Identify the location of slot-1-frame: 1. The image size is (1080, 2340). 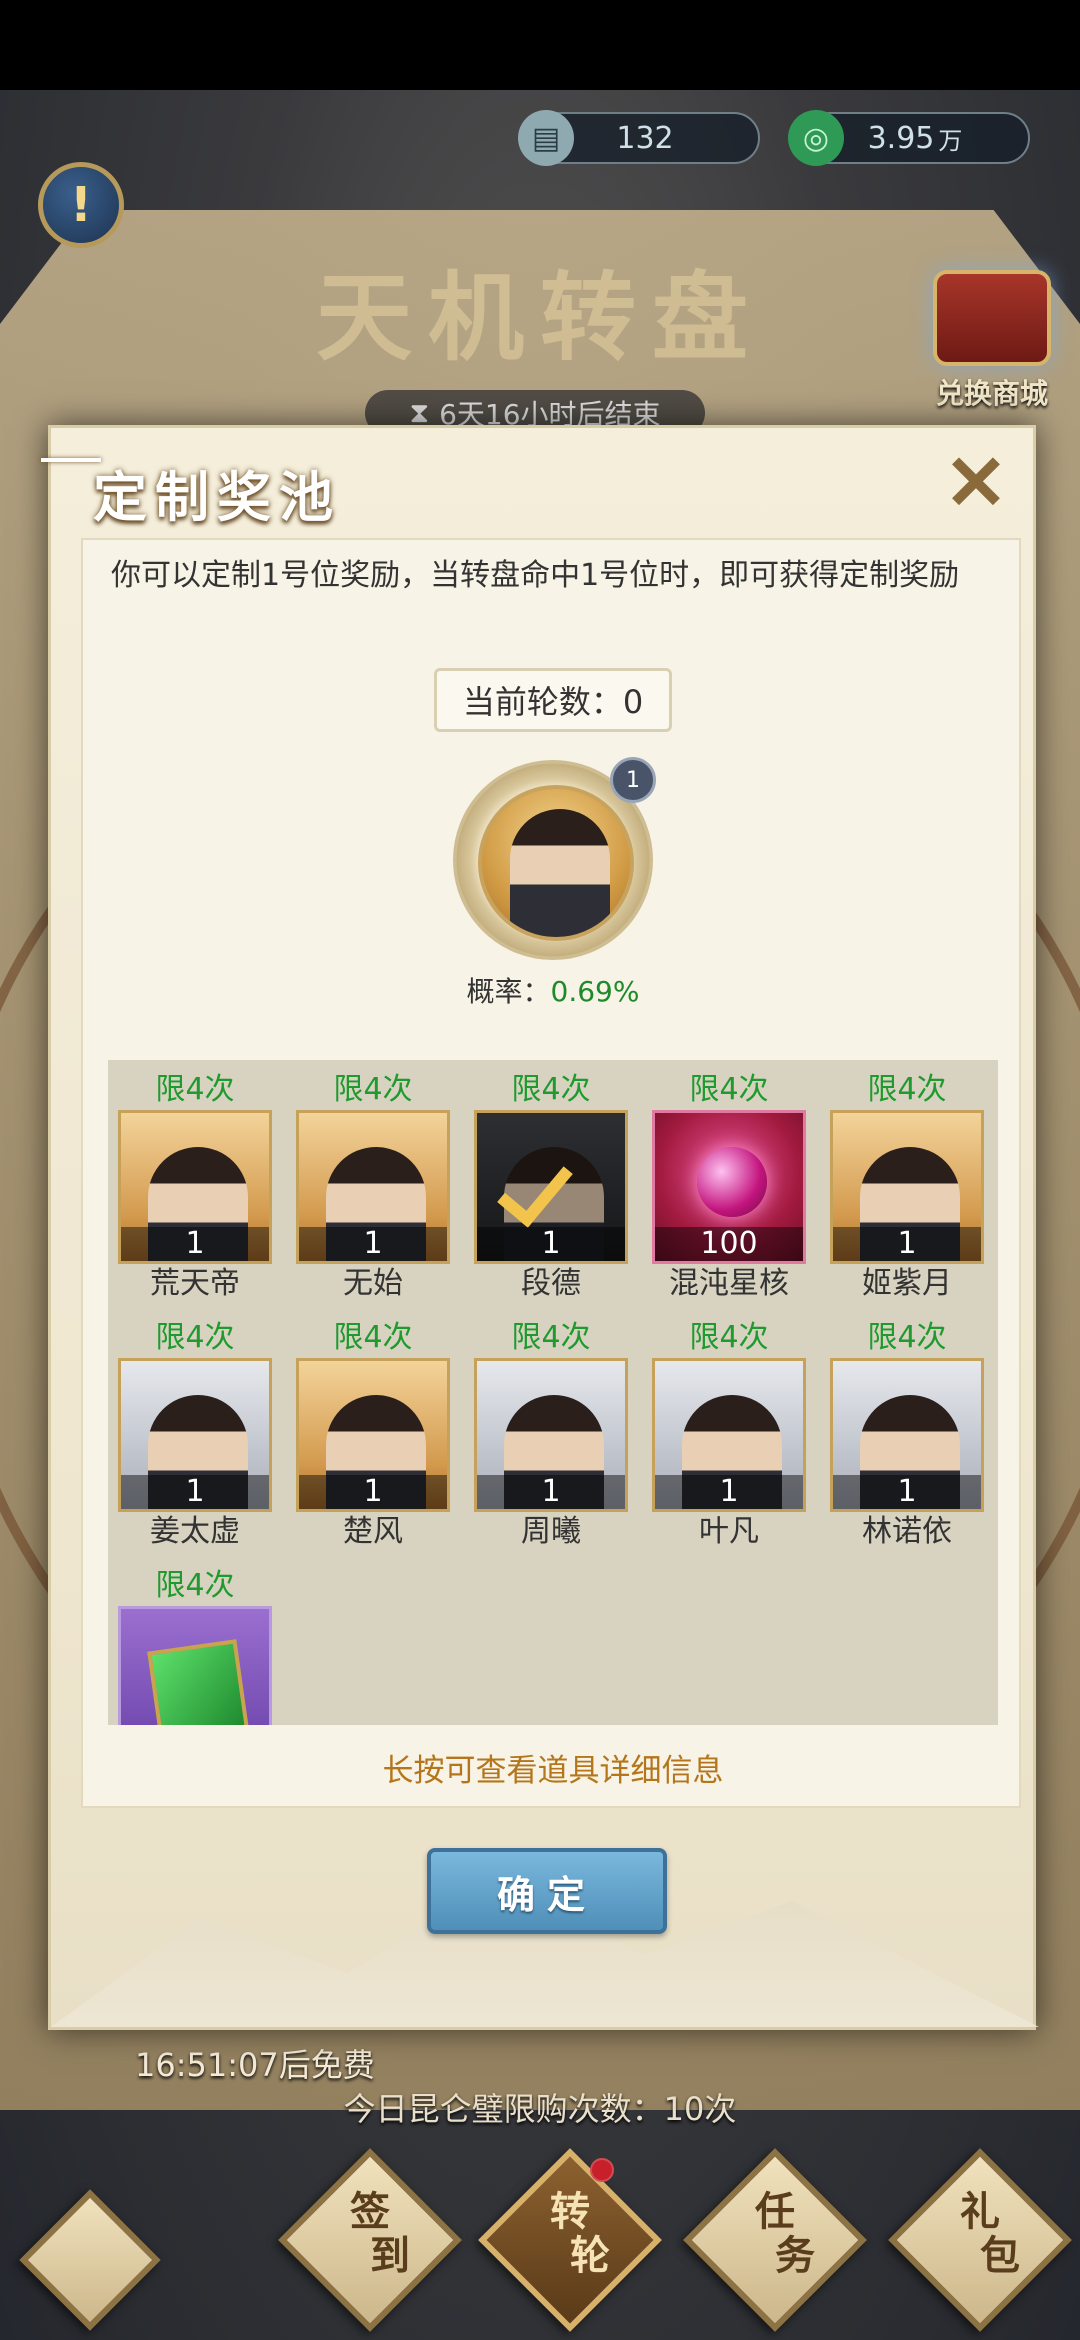
(554, 858).